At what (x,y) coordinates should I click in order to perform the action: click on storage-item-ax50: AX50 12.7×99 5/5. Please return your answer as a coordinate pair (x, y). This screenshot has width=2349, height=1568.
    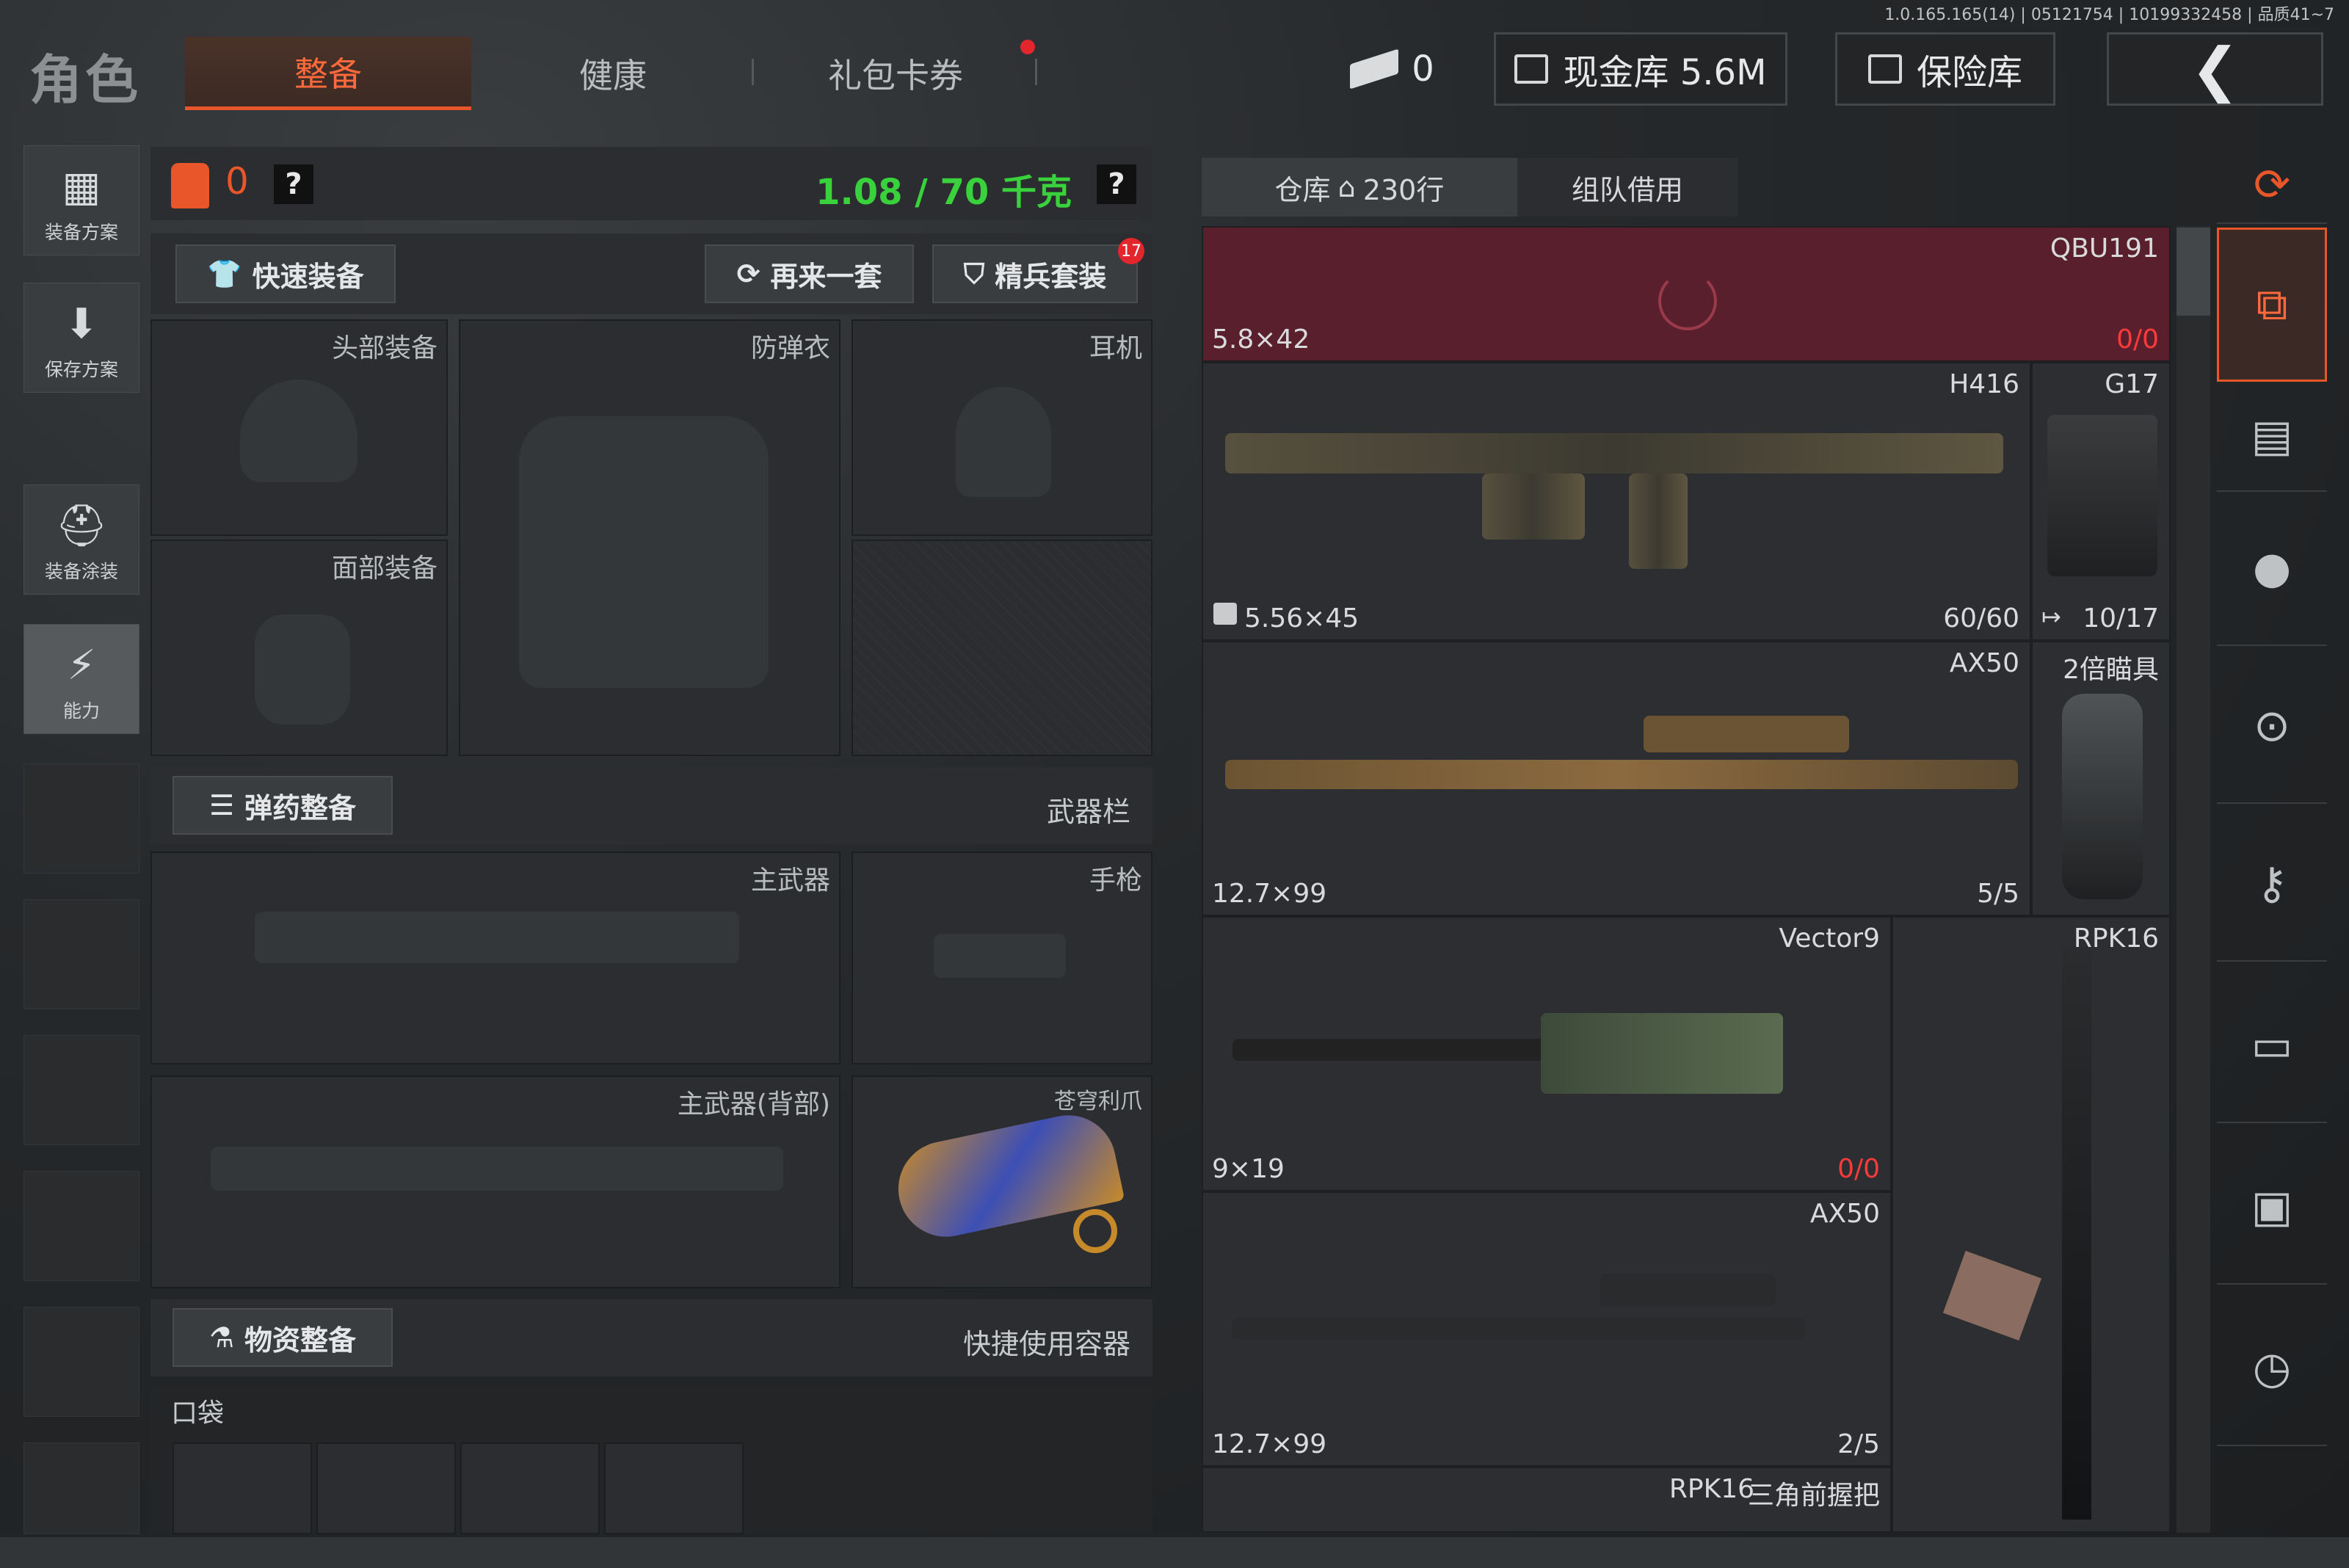
    Looking at the image, I should click on (1616, 779).